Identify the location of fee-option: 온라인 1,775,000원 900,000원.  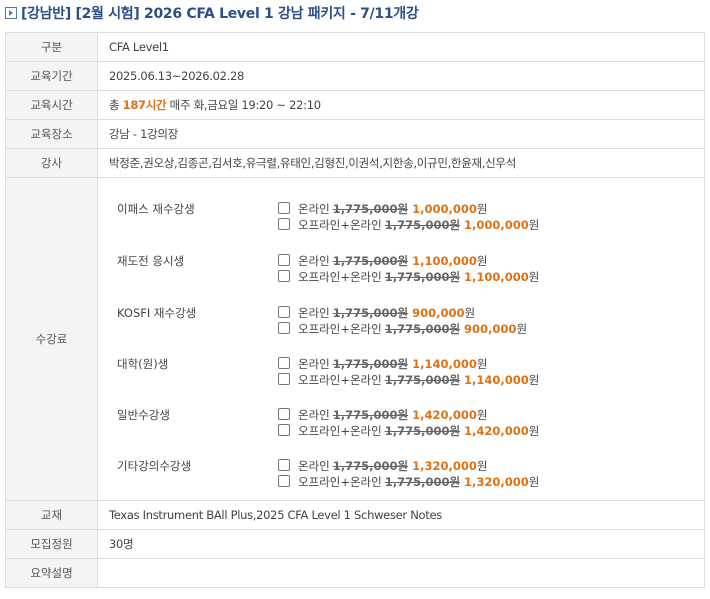
(376, 312).